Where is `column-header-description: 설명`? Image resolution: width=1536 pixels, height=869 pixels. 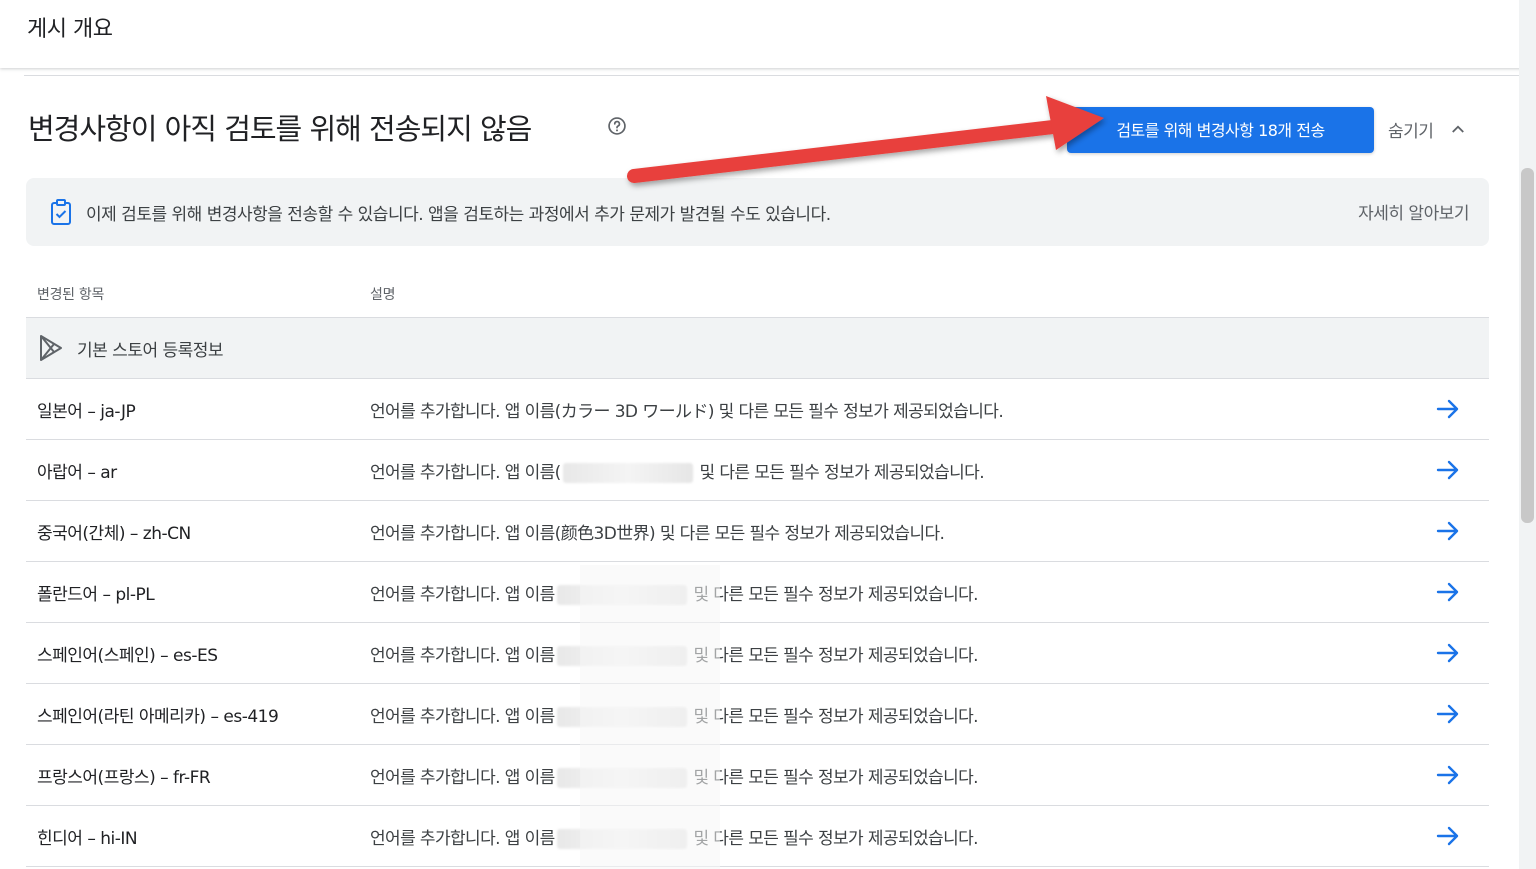
column-header-description: 설명 is located at coordinates (383, 295).